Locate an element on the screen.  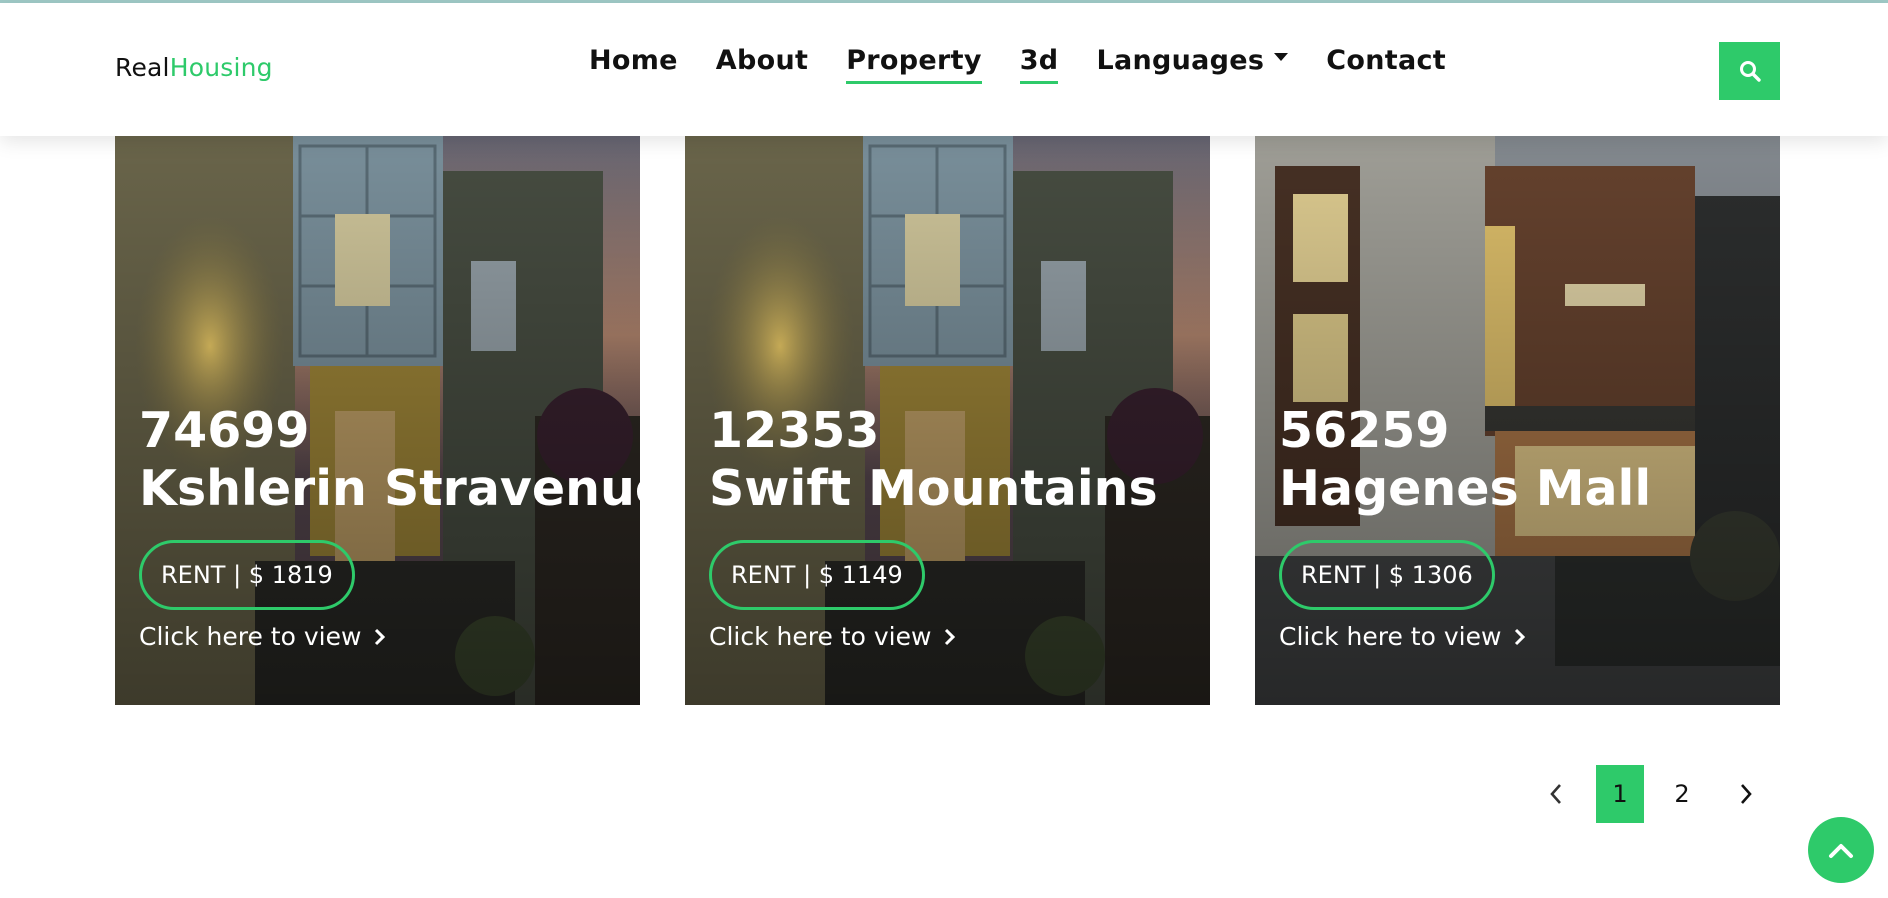
pagination-next-button is located at coordinates (1746, 794).